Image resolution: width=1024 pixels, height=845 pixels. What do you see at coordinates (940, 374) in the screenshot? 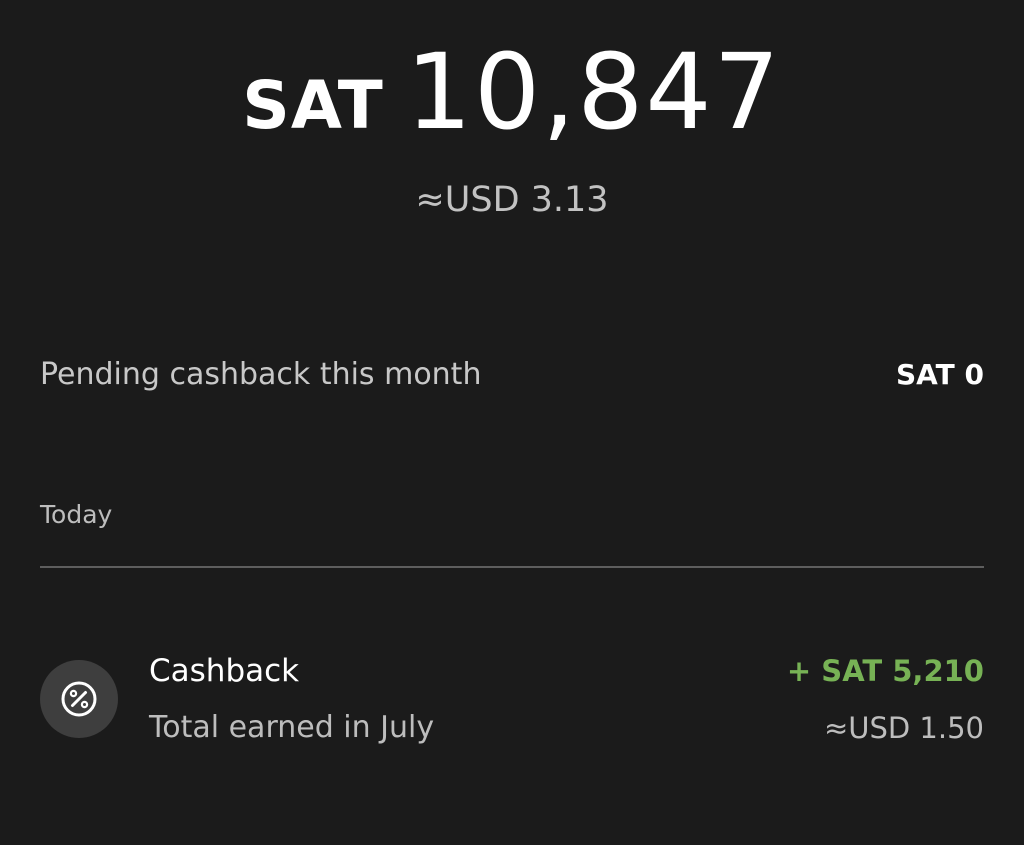
I see `pending-cashback-value: SAT 0` at bounding box center [940, 374].